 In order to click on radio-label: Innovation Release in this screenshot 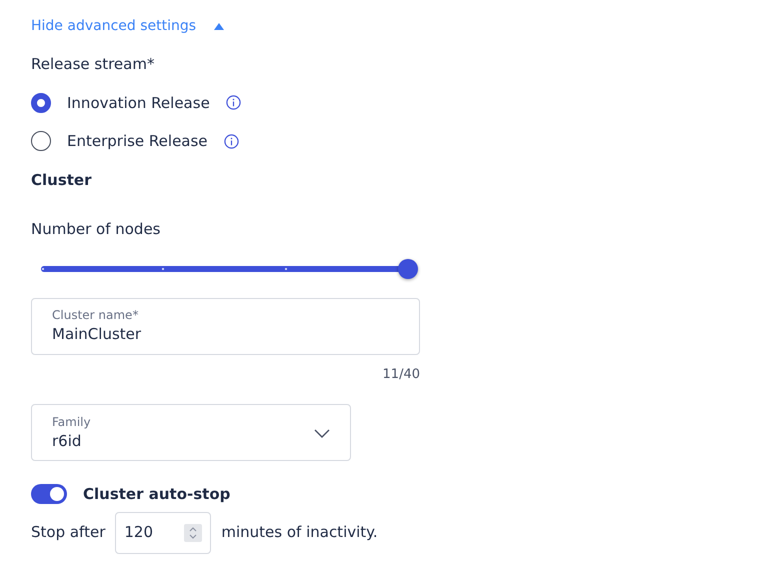, I will do `click(138, 103)`.